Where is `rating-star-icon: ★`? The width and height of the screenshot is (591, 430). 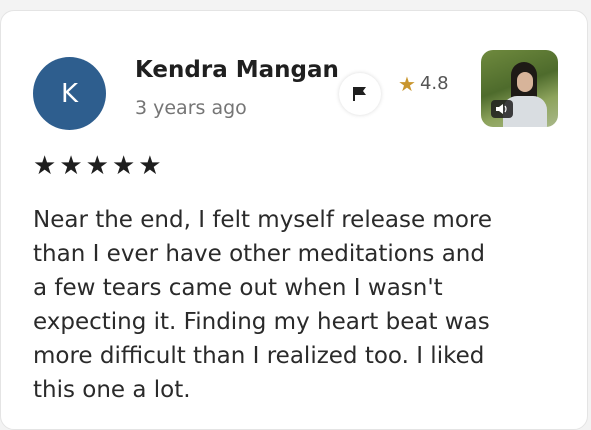 rating-star-icon: ★ is located at coordinates (407, 83).